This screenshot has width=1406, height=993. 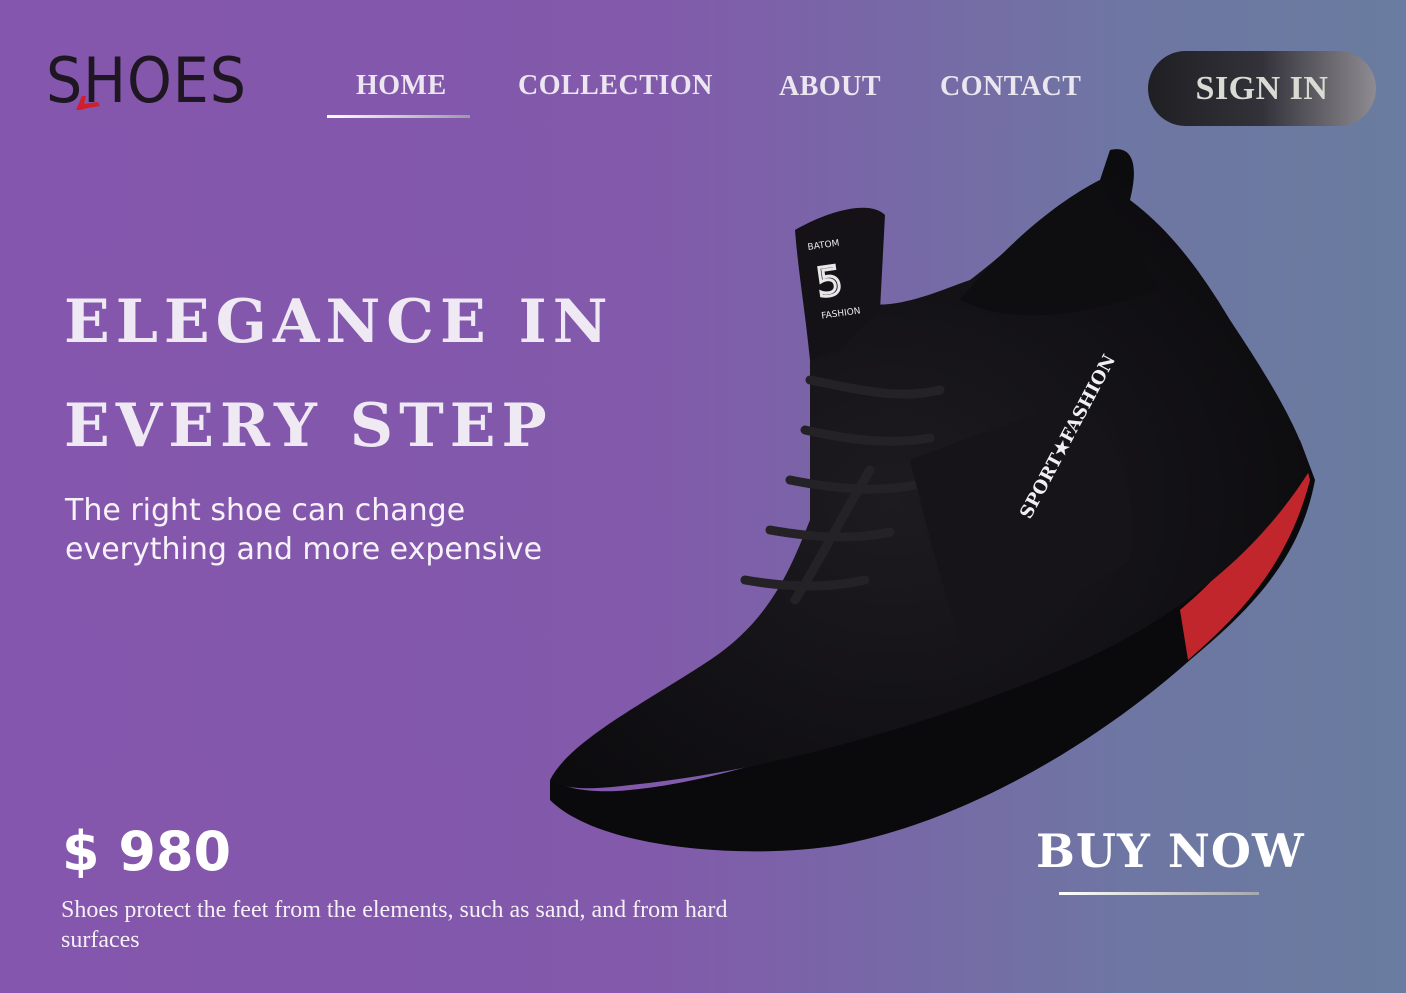 I want to click on active-nav-indicator, so click(x=398, y=116).